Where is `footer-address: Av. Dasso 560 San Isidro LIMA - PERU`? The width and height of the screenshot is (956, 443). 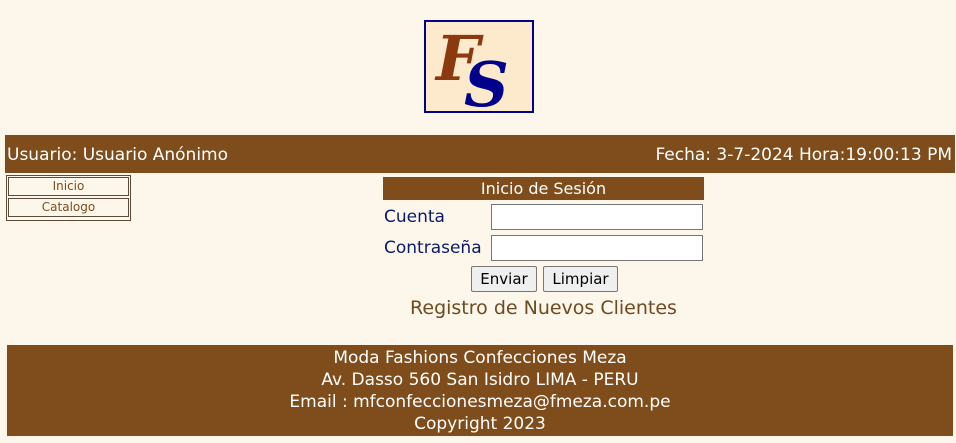
footer-address: Av. Dasso 560 San Isidro LIMA - PERU is located at coordinates (480, 380).